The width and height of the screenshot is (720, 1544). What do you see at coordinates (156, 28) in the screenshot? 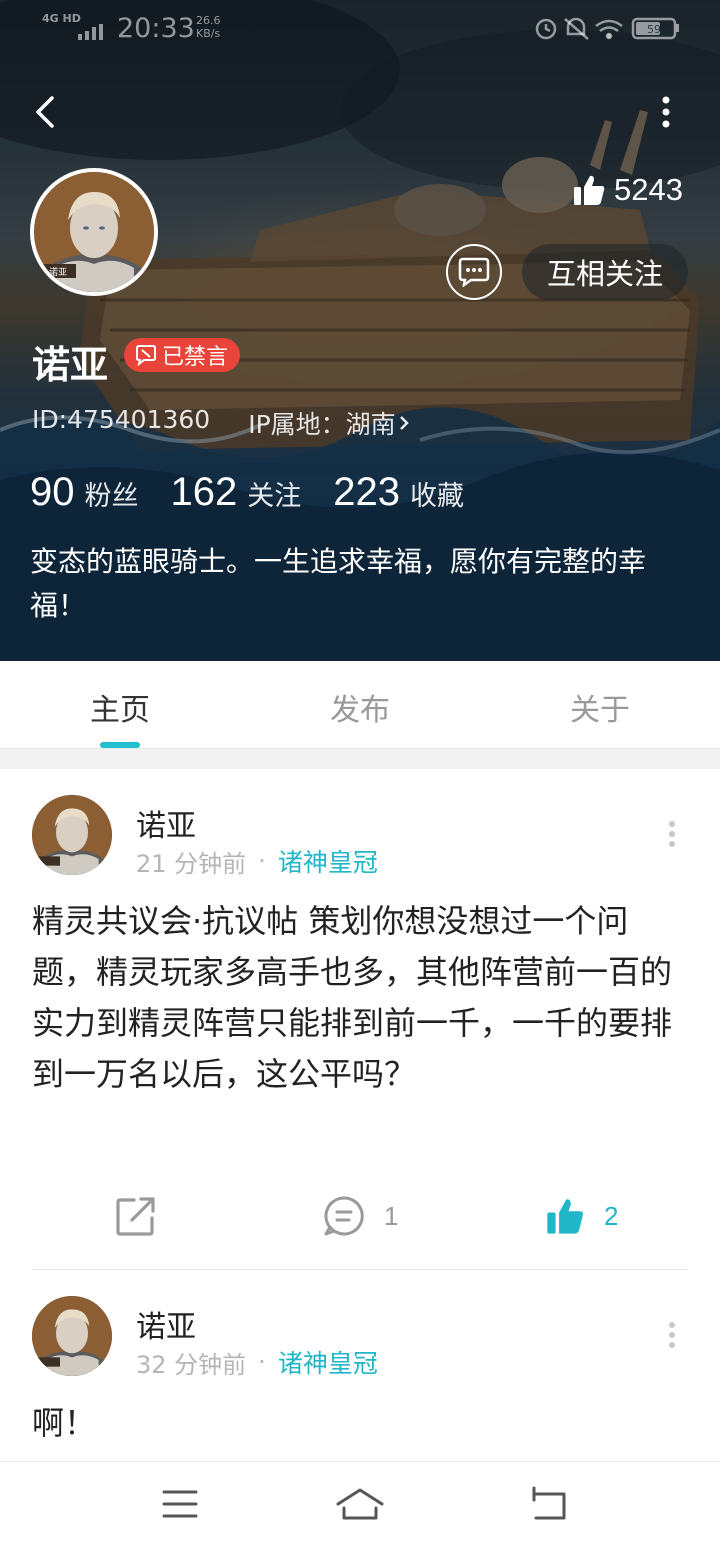
I see `clock: 20:33` at bounding box center [156, 28].